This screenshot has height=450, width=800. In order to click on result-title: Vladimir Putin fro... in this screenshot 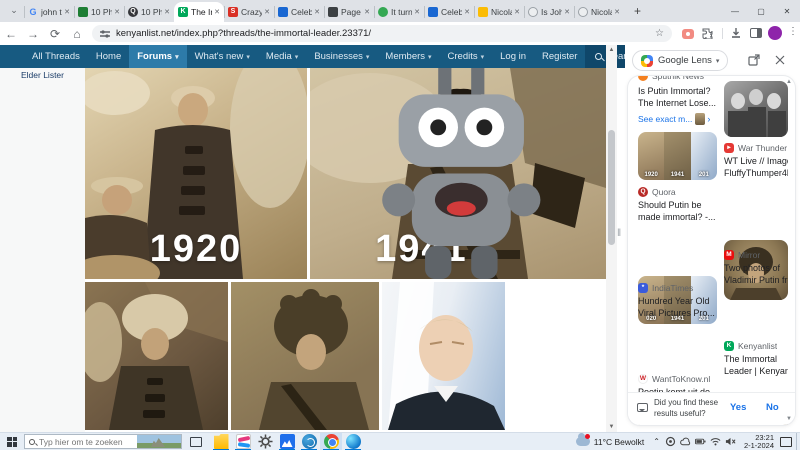, I will do `click(756, 280)`.